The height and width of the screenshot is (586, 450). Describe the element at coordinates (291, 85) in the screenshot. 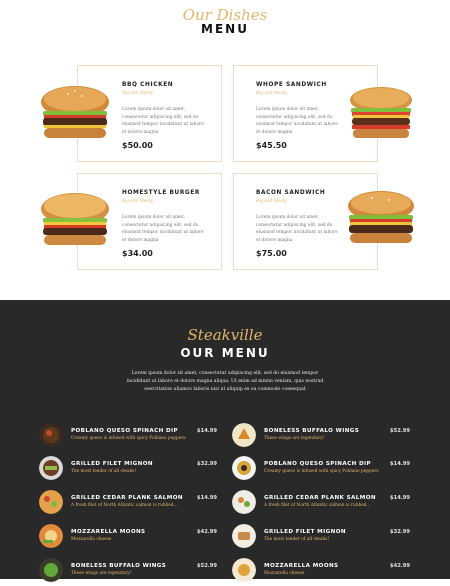

I see `dish-title: WHOPE SANDWICH` at that location.